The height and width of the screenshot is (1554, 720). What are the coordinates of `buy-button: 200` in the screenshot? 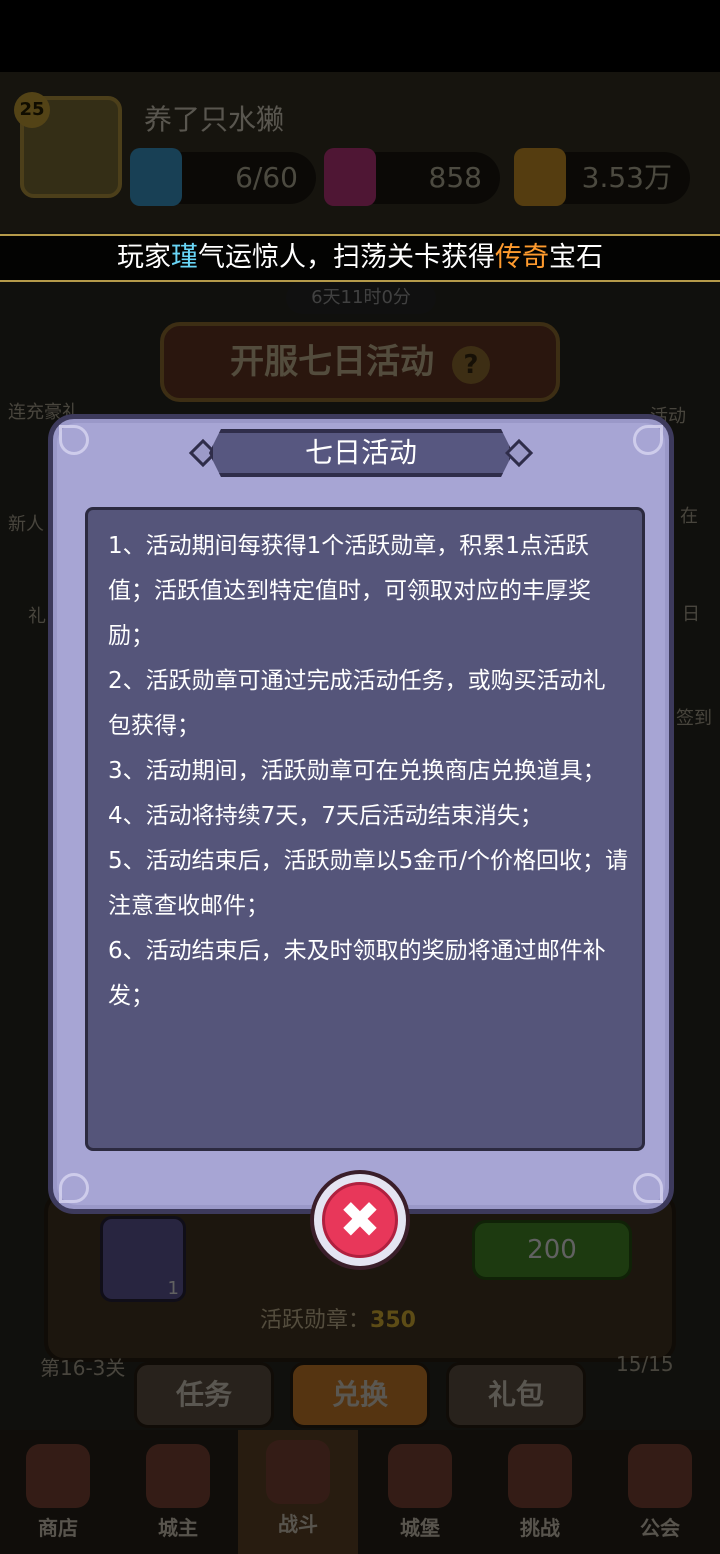 It's located at (552, 1250).